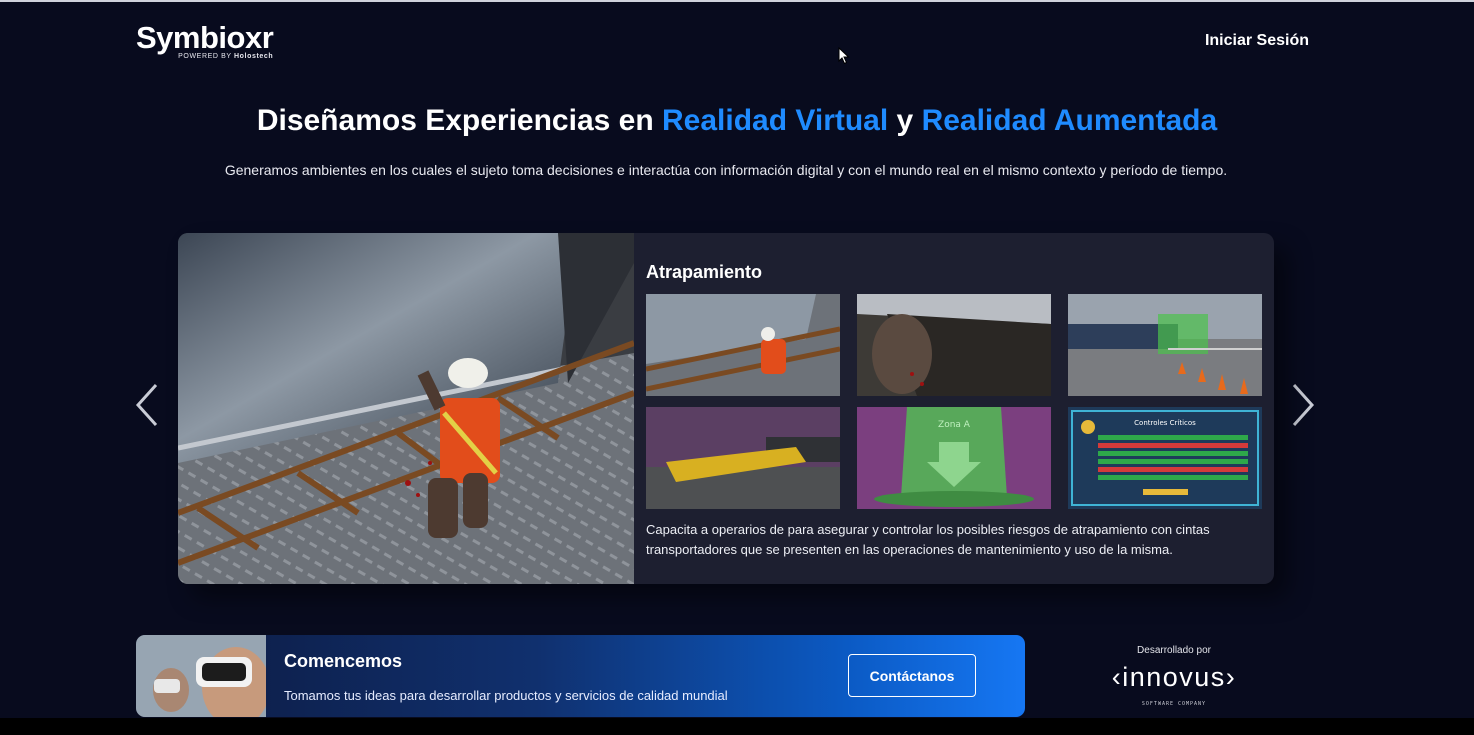 The image size is (1474, 735). Describe the element at coordinates (205, 56) in the screenshot. I see `logo-powered-text: POWERED BY` at that location.